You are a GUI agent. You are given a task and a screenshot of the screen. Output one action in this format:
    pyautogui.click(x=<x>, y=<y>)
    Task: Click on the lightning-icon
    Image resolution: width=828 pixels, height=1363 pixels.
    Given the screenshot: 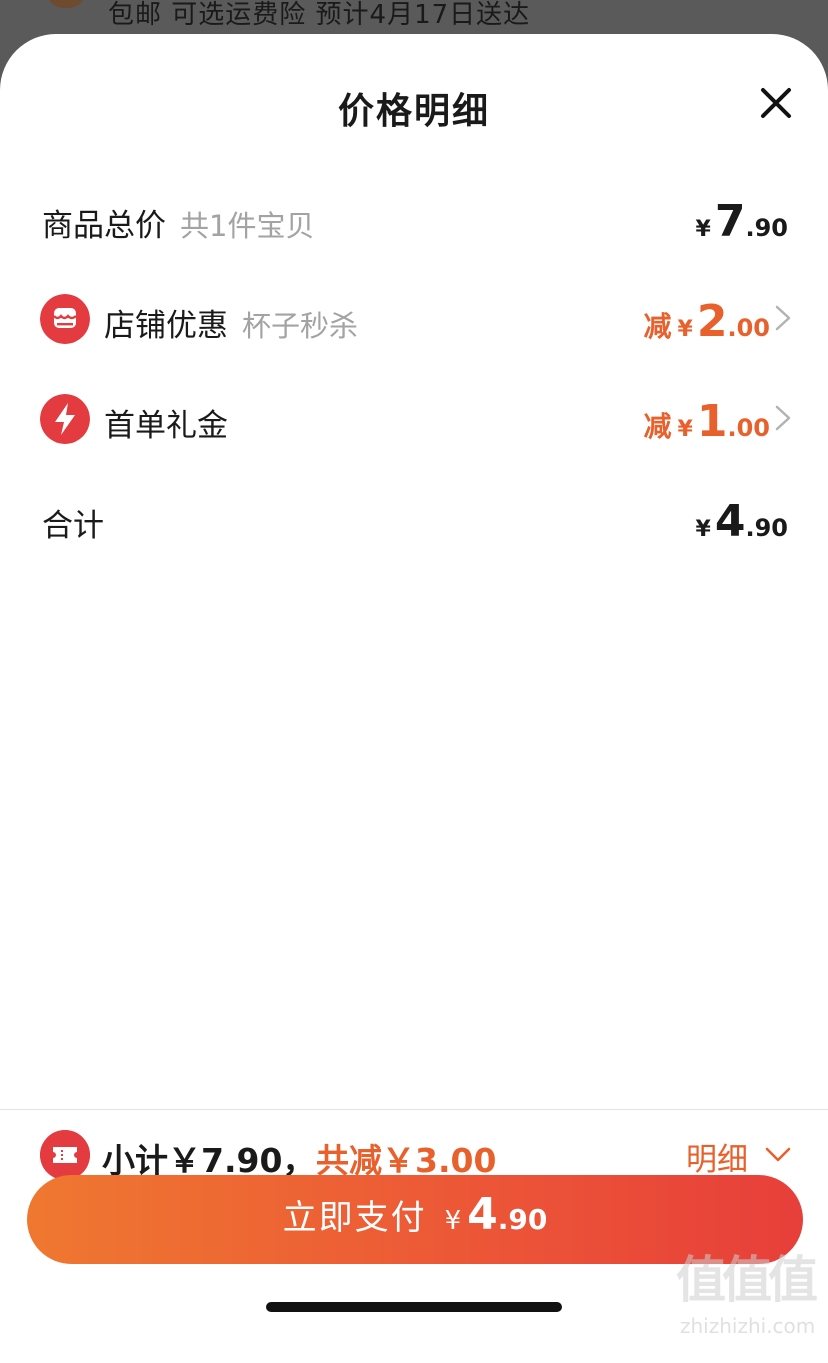 What is the action you would take?
    pyautogui.click(x=65, y=419)
    